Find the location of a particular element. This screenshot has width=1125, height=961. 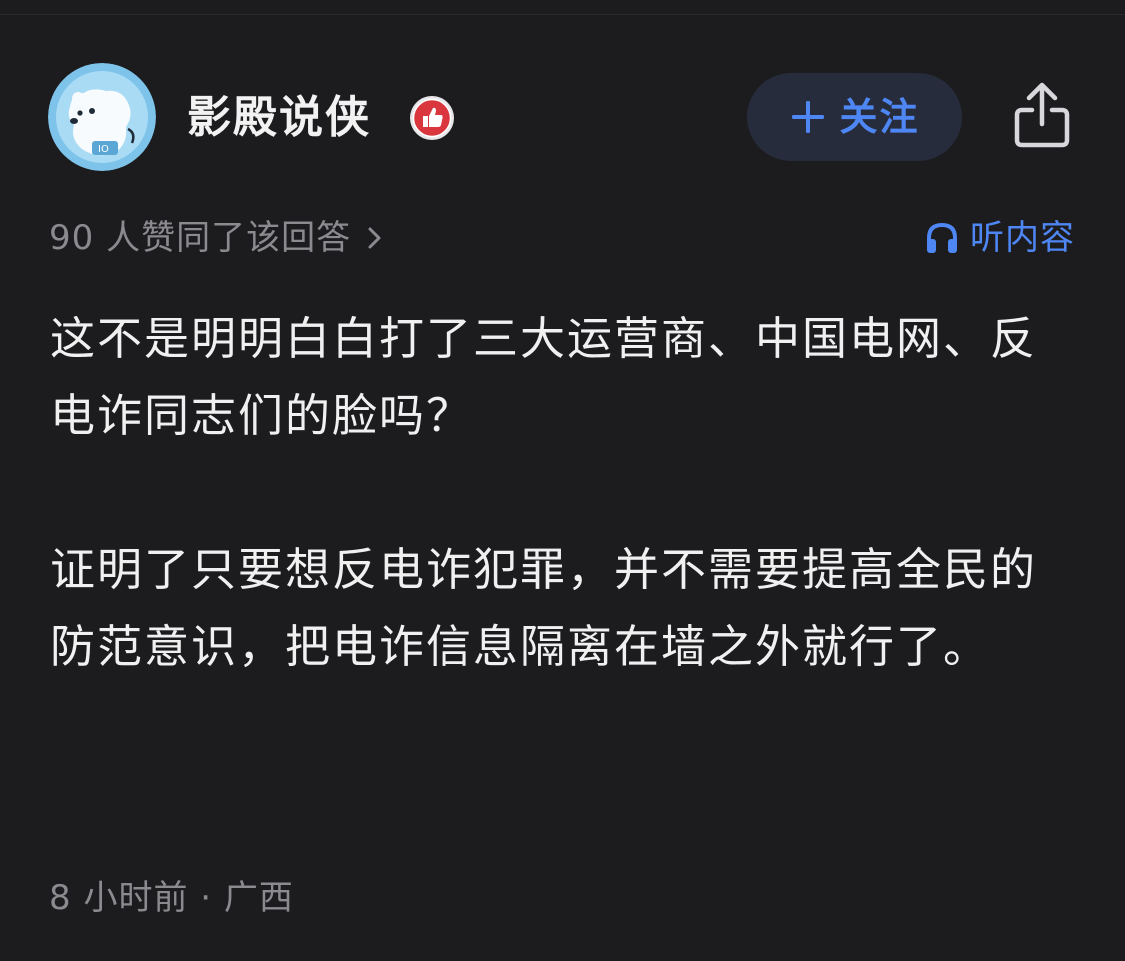

author-name: 影殿说侠 is located at coordinates (279, 118).